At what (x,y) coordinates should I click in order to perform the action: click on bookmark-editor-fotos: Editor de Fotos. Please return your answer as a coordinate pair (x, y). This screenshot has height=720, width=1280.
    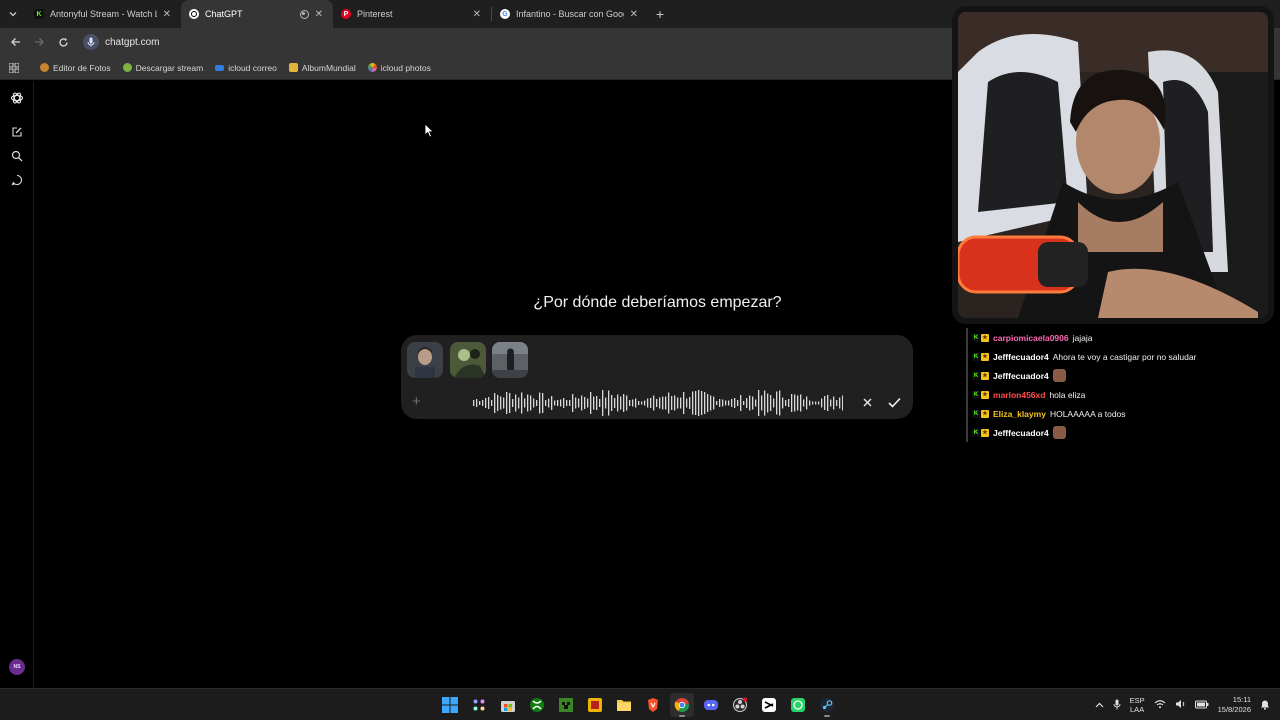
    Looking at the image, I should click on (75, 68).